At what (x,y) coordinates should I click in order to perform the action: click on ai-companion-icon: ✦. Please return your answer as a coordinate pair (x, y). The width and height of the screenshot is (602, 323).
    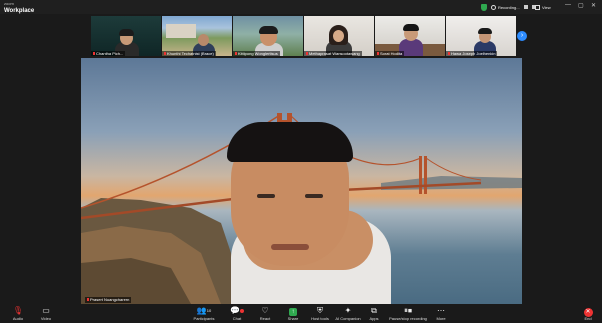
    Looking at the image, I should click on (348, 310).